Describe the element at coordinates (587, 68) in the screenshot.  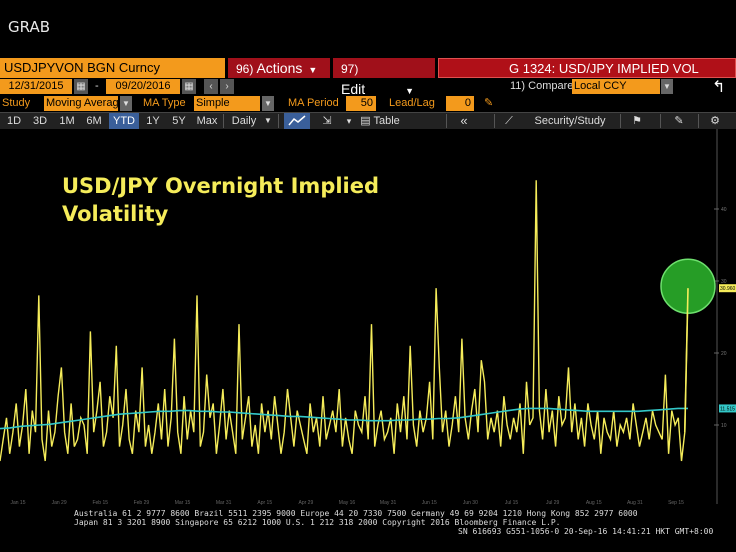
I see `graph-title: G 1324: USD/JPY IMPLIED VOL` at that location.